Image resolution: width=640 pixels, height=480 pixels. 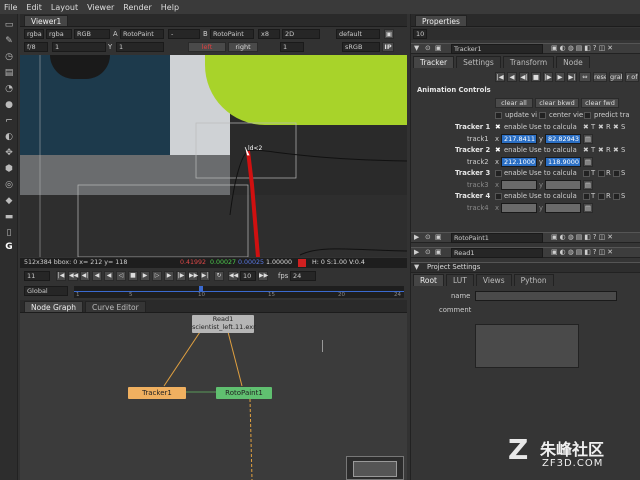 What do you see at coordinates (133, 276) in the screenshot?
I see `stop-button: ■` at bounding box center [133, 276].